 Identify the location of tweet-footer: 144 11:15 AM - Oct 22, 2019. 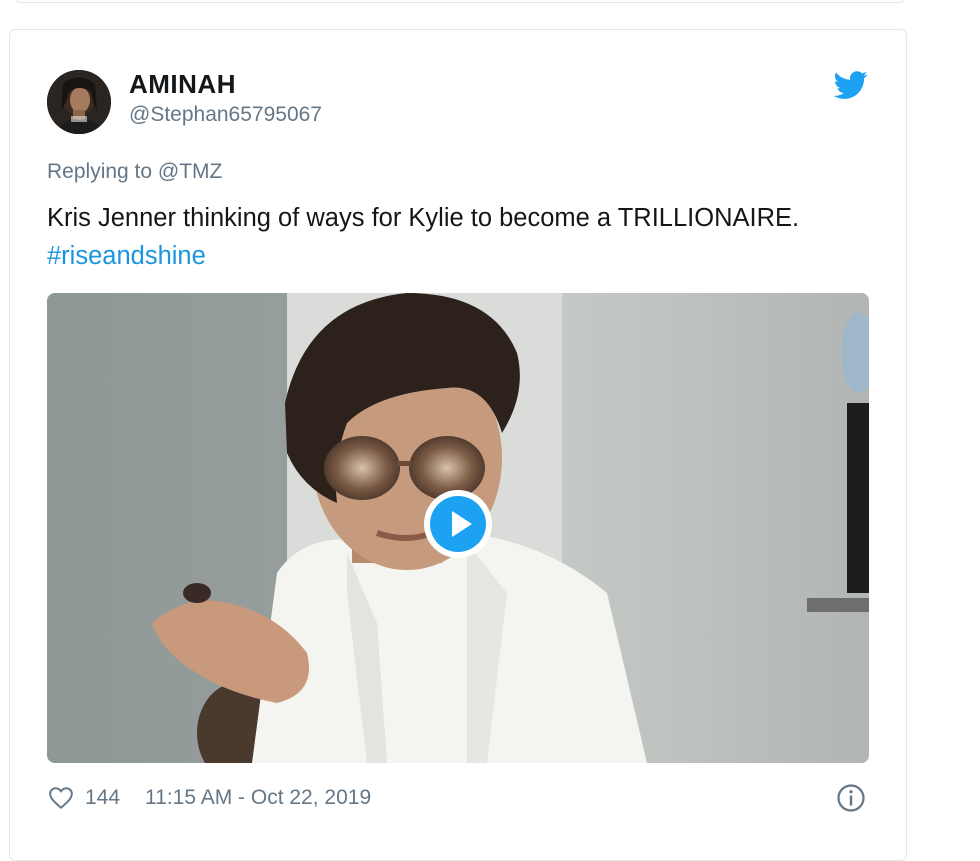
(209, 798).